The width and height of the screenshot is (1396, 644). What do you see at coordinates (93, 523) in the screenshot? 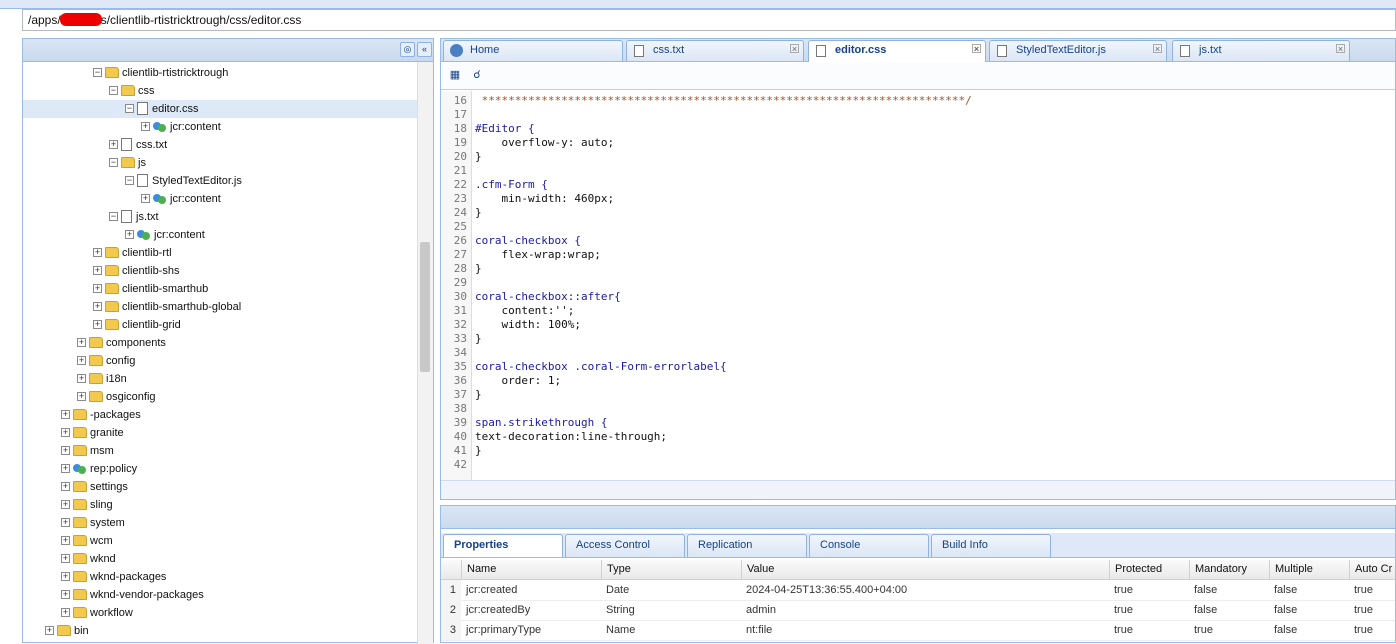
I see `tree-node: + system` at bounding box center [93, 523].